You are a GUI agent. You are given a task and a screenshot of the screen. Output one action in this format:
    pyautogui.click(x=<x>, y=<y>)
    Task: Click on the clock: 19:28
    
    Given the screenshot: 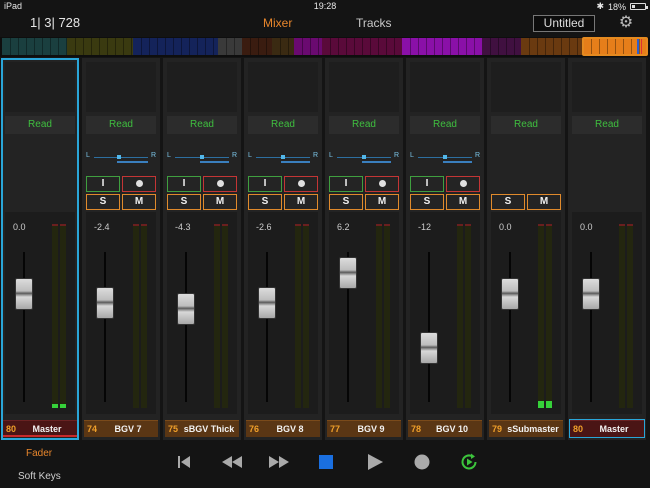 What is the action you would take?
    pyautogui.click(x=325, y=6)
    